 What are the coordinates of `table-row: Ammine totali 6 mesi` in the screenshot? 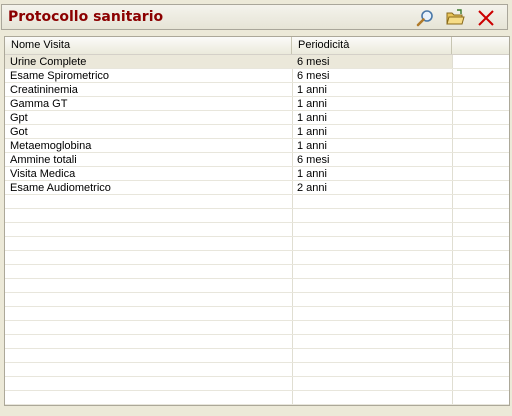 It's located at (257, 160).